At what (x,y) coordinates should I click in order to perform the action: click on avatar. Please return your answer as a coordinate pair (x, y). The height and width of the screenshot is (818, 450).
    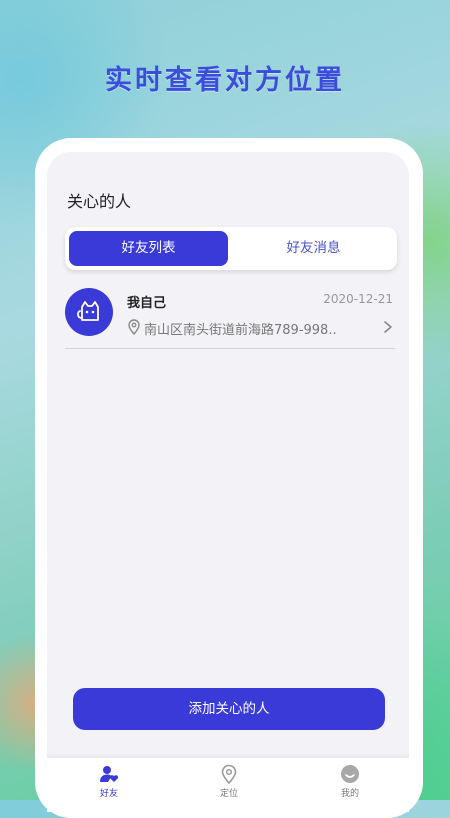
    Looking at the image, I should click on (89, 312).